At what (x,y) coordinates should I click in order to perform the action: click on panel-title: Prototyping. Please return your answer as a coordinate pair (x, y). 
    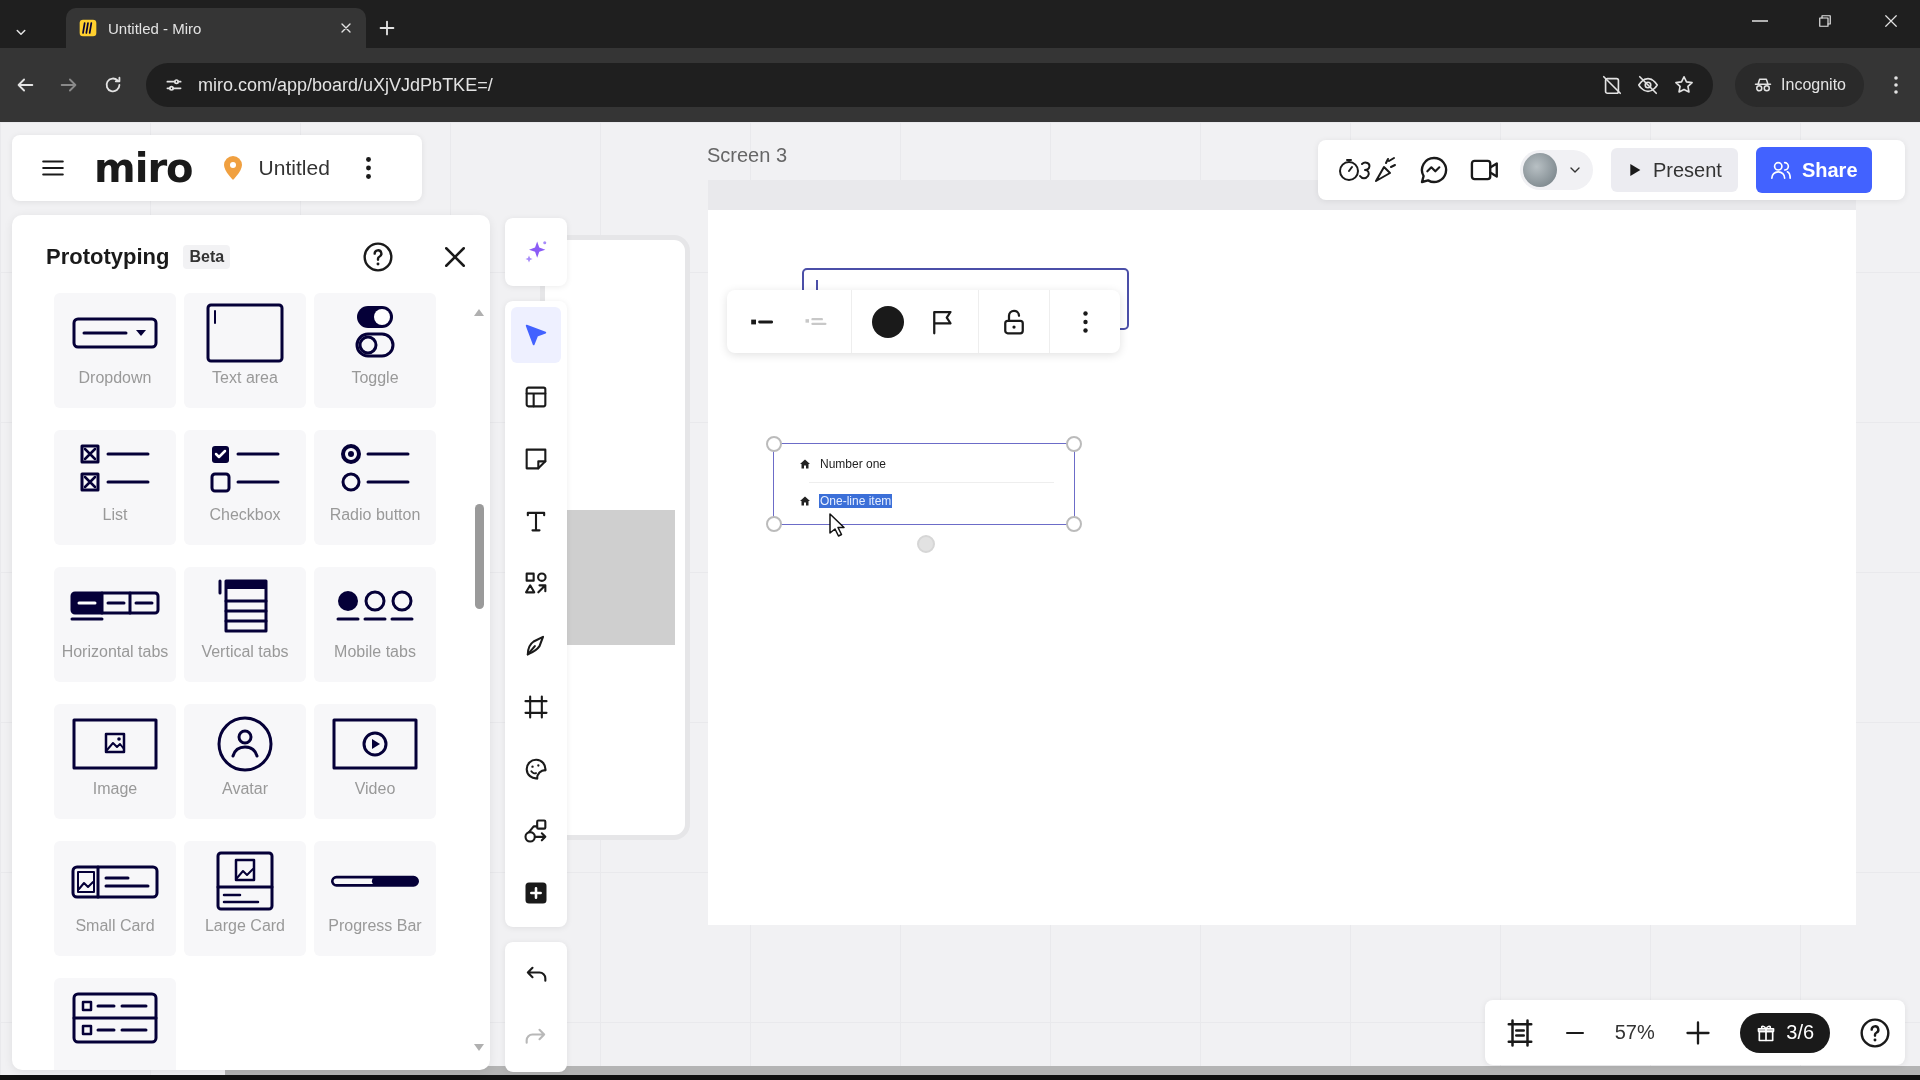
    Looking at the image, I should click on (108, 257).